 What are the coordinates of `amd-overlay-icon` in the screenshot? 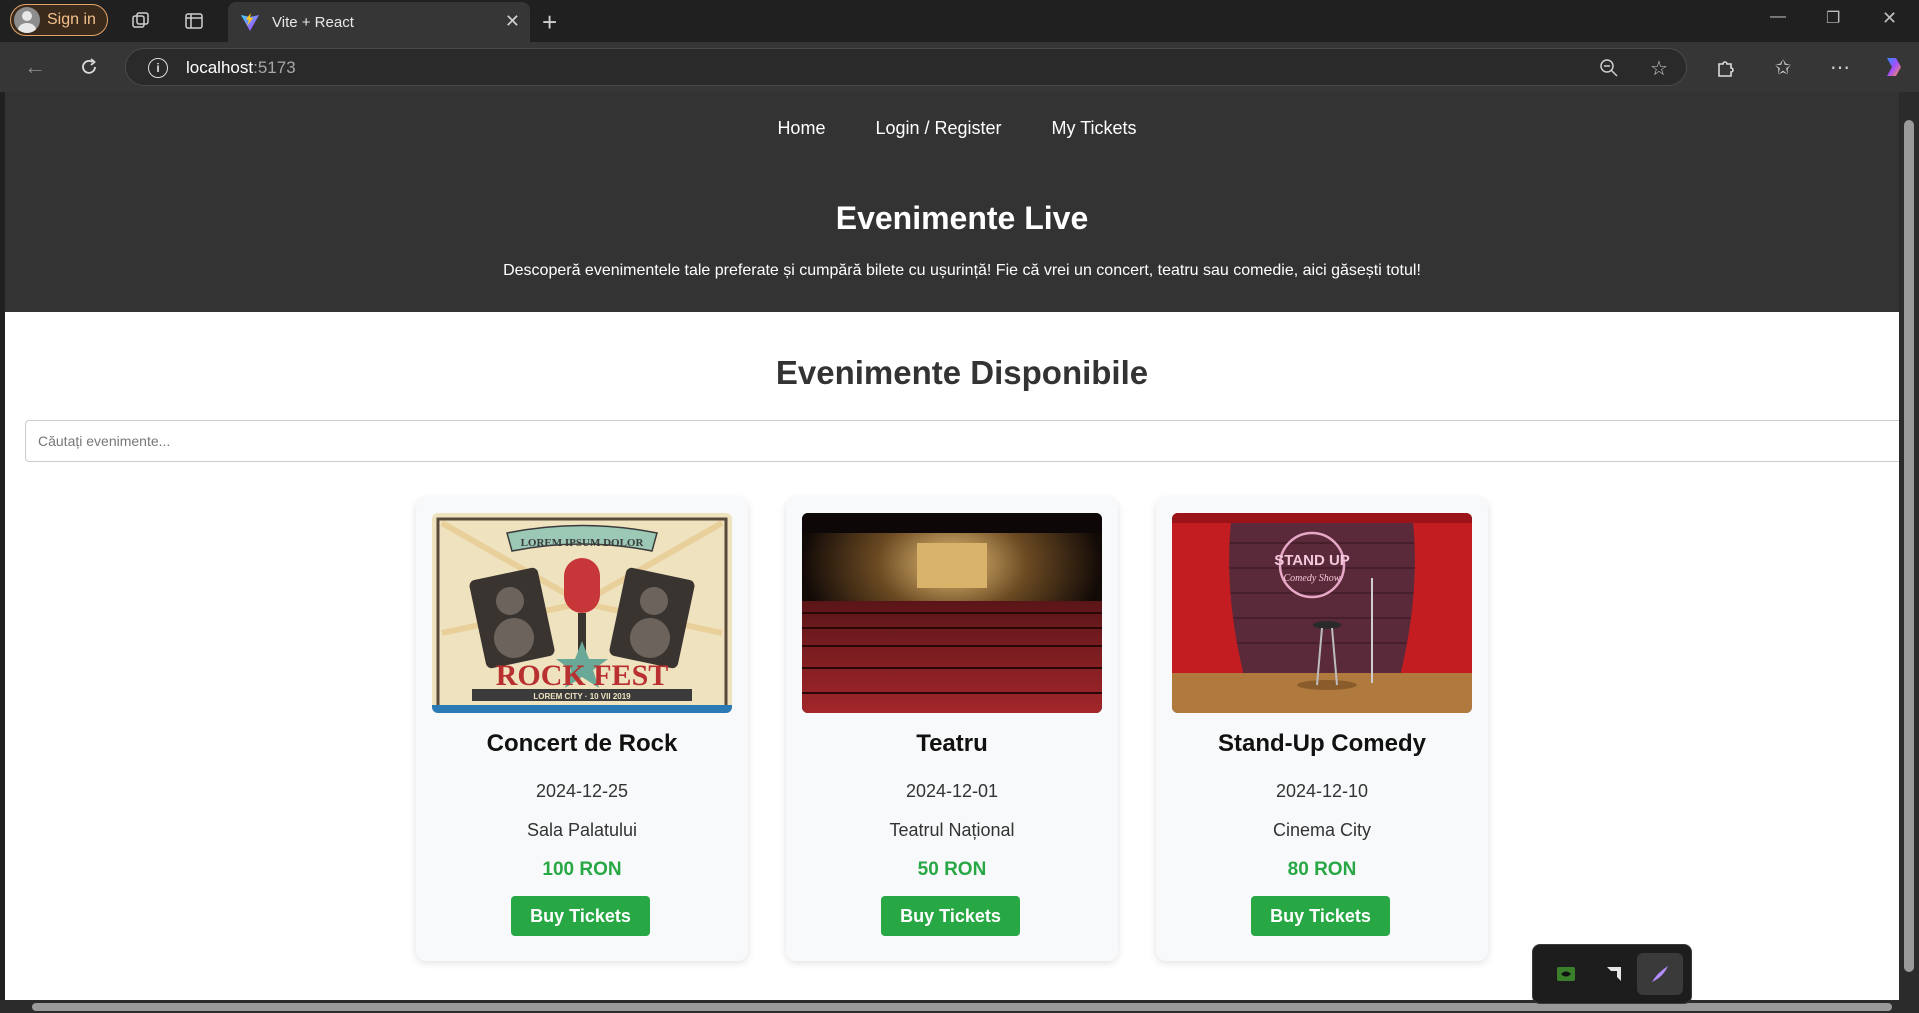 It's located at (1614, 974).